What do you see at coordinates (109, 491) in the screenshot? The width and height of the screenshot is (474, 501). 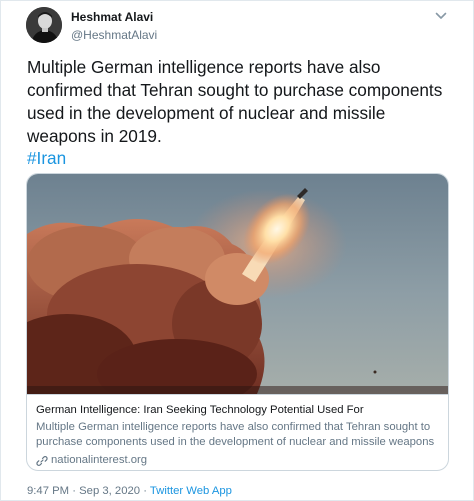 I see `tweet-date: Sep 3, 2020` at bounding box center [109, 491].